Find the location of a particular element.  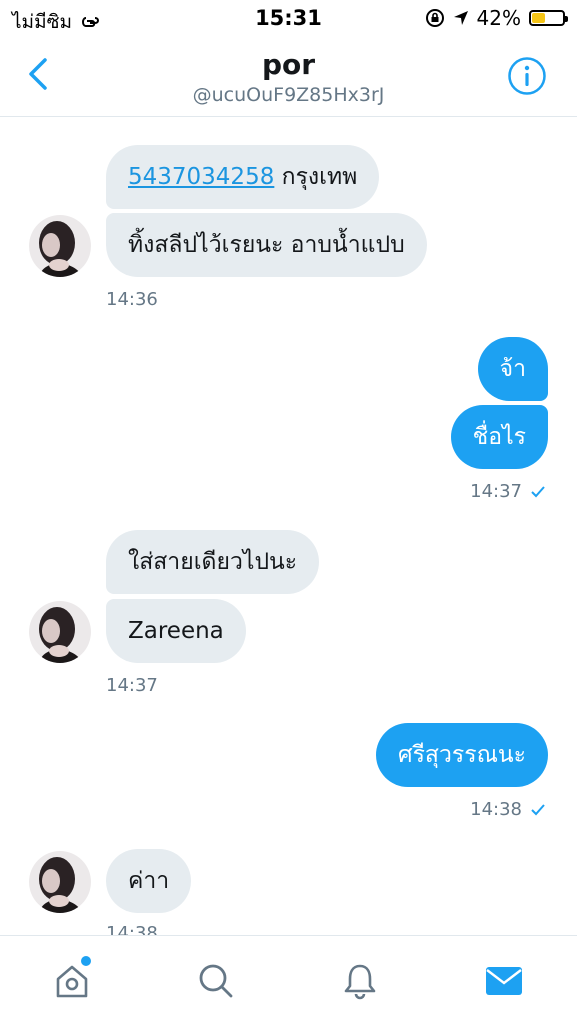

tab-search is located at coordinates (216, 981).